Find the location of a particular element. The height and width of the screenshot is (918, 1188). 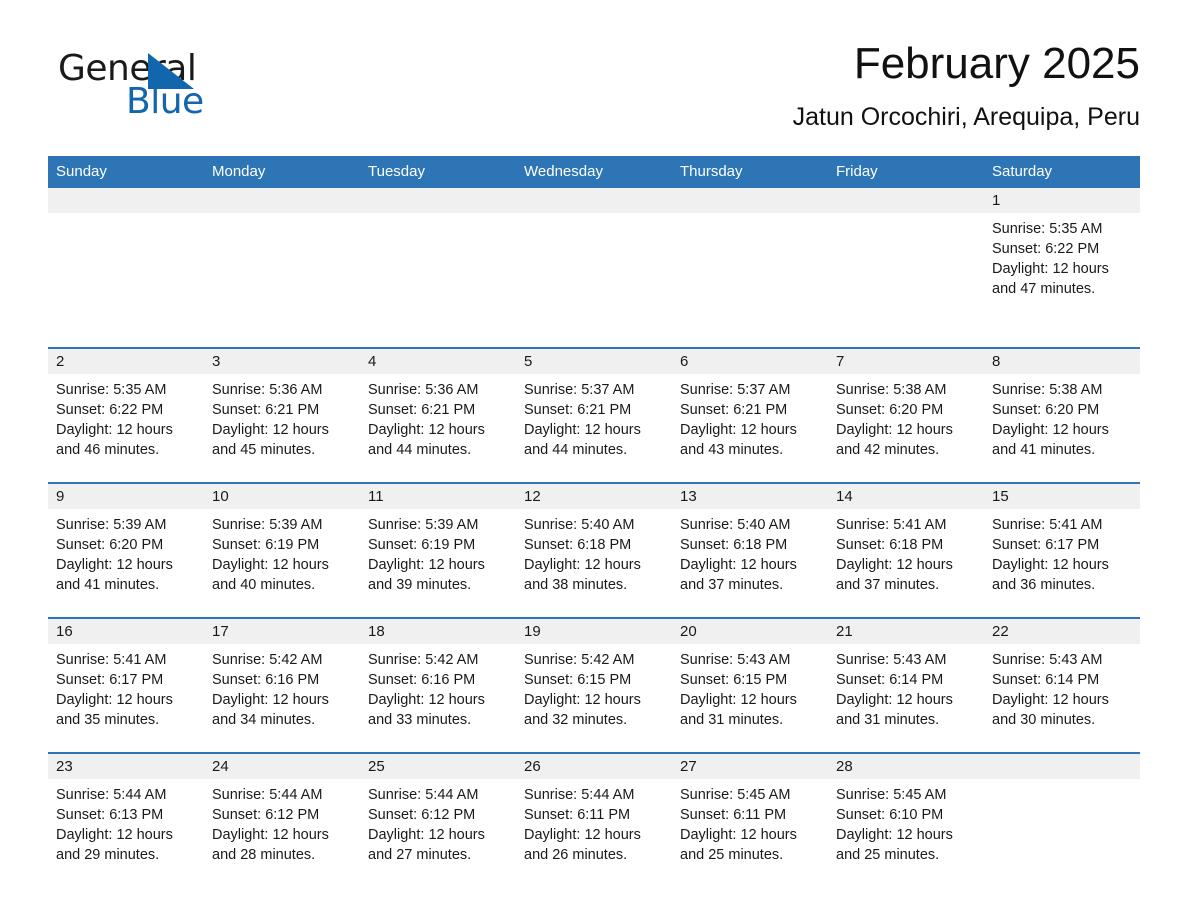

day-sunrise-text: Sunrise: 5:35 AM is located at coordinates (111, 390).